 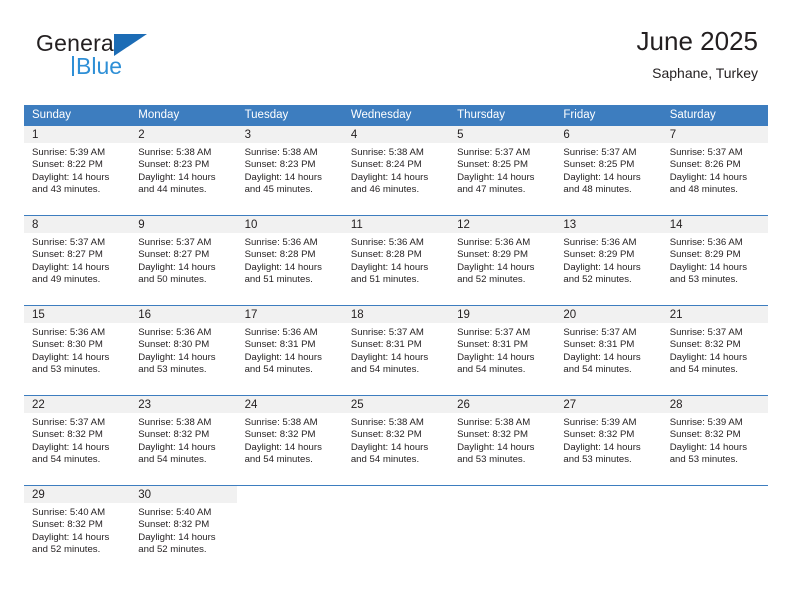 What do you see at coordinates (385, 280) in the screenshot?
I see `daylight-text-line2: and 51 minutes.` at bounding box center [385, 280].